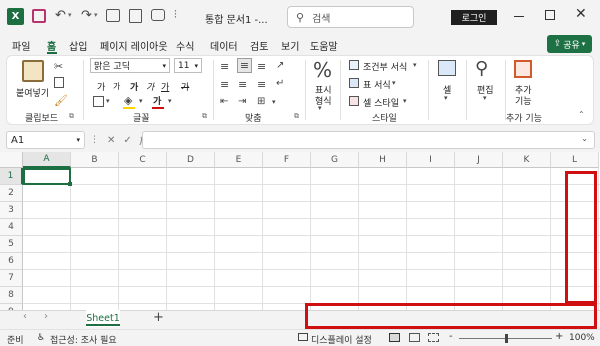  I want to click on select-all-corner, so click(11, 160).